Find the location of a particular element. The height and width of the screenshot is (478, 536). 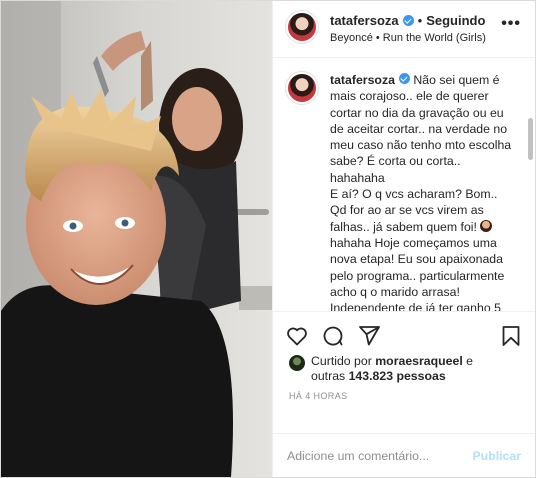

liked-by-avatar is located at coordinates (297, 363).